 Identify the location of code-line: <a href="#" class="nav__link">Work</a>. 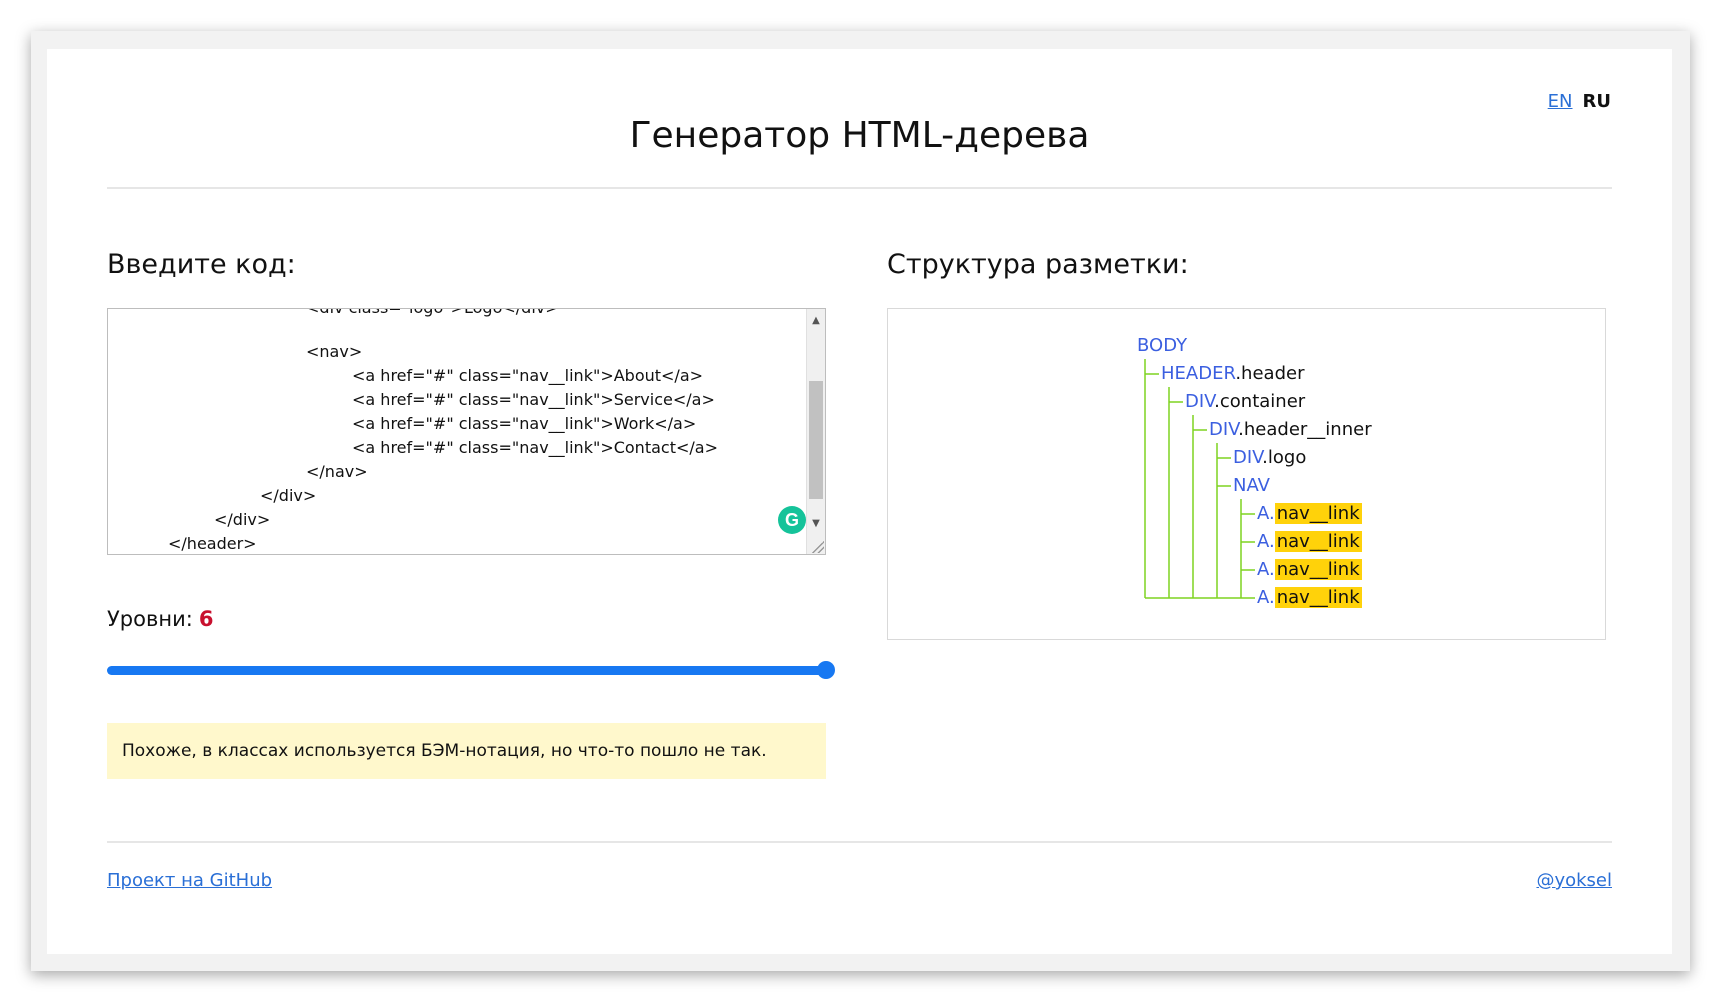
(524, 423).